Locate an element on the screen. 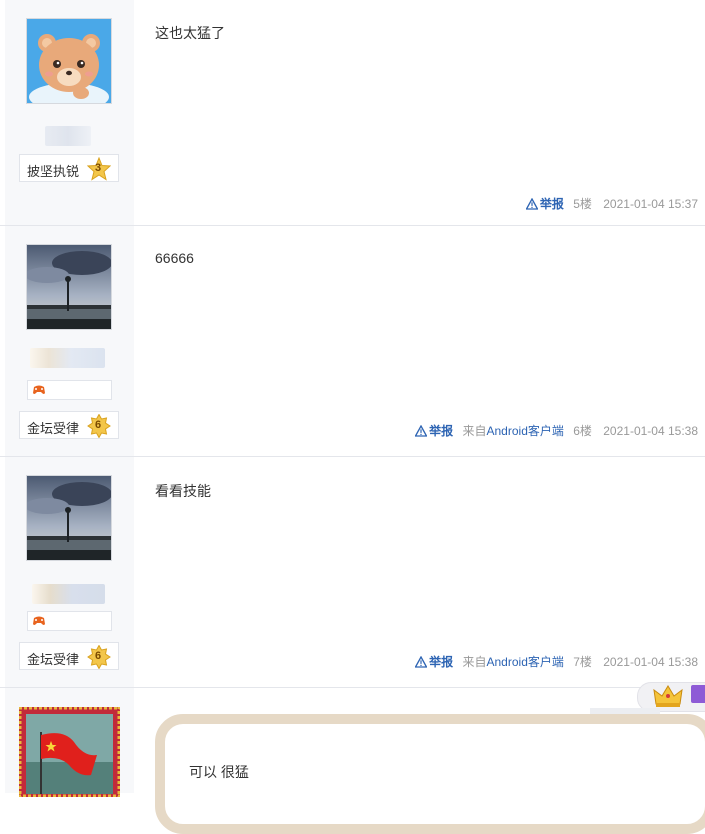 The height and width of the screenshot is (834, 705). post-content: 这也太猛了 is located at coordinates (190, 33).